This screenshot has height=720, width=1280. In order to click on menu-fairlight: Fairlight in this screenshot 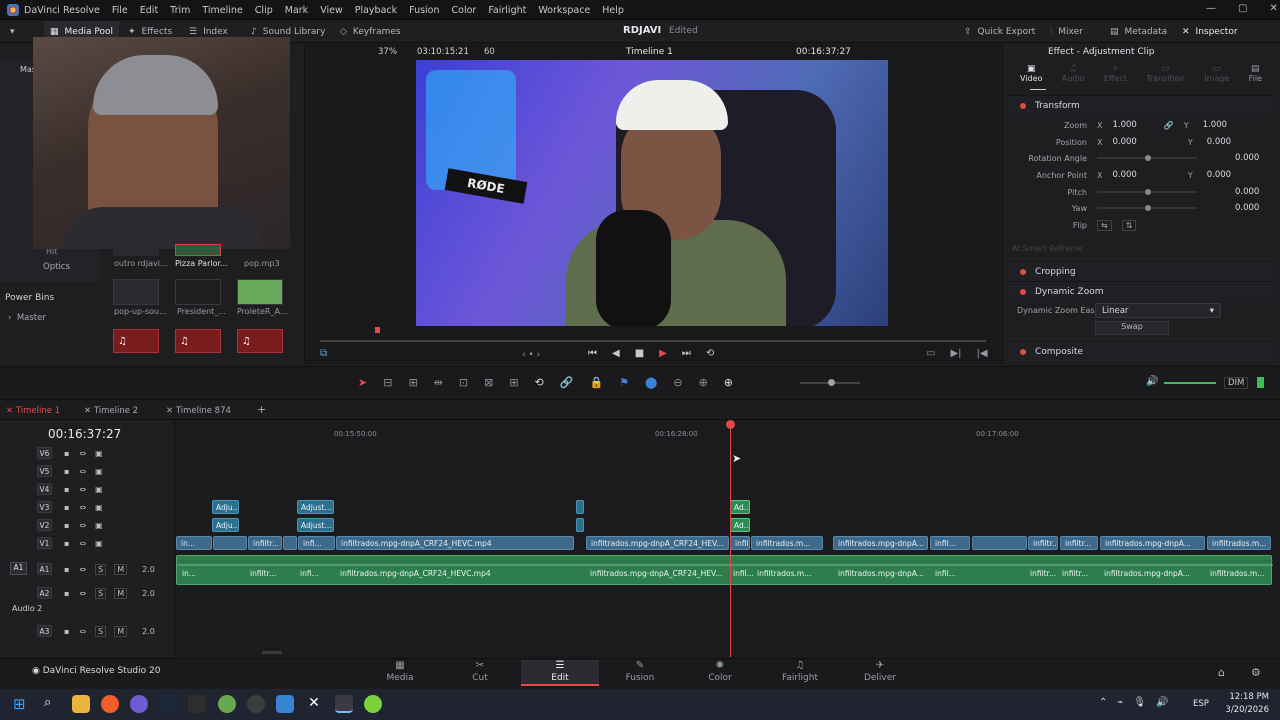, I will do `click(507, 10)`.